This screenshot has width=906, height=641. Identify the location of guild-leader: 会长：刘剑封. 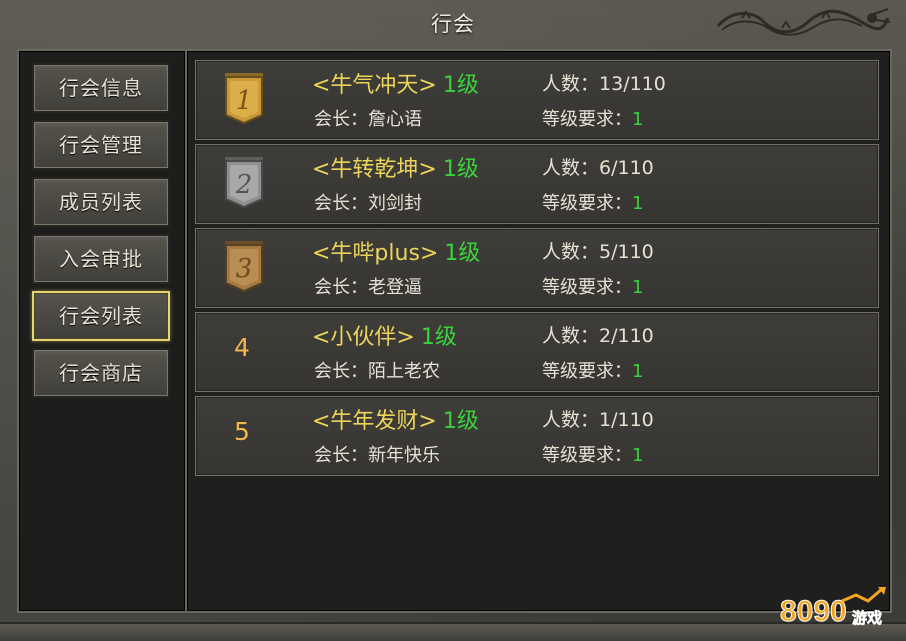
(368, 202).